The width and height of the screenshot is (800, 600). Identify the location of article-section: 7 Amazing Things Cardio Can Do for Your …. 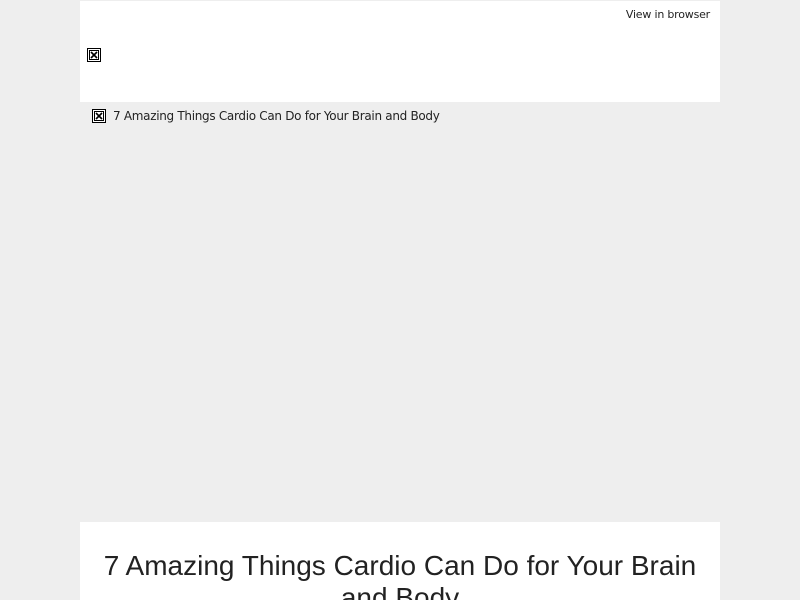
(400, 561).